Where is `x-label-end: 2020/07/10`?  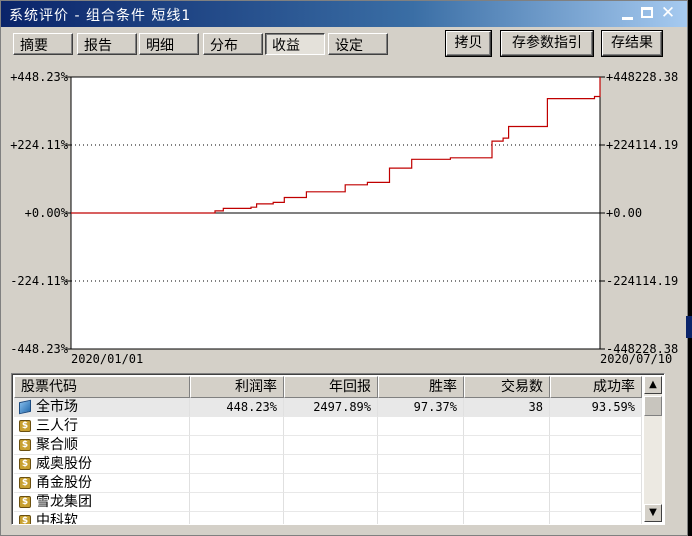
x-label-end: 2020/07/10 is located at coordinates (636, 359).